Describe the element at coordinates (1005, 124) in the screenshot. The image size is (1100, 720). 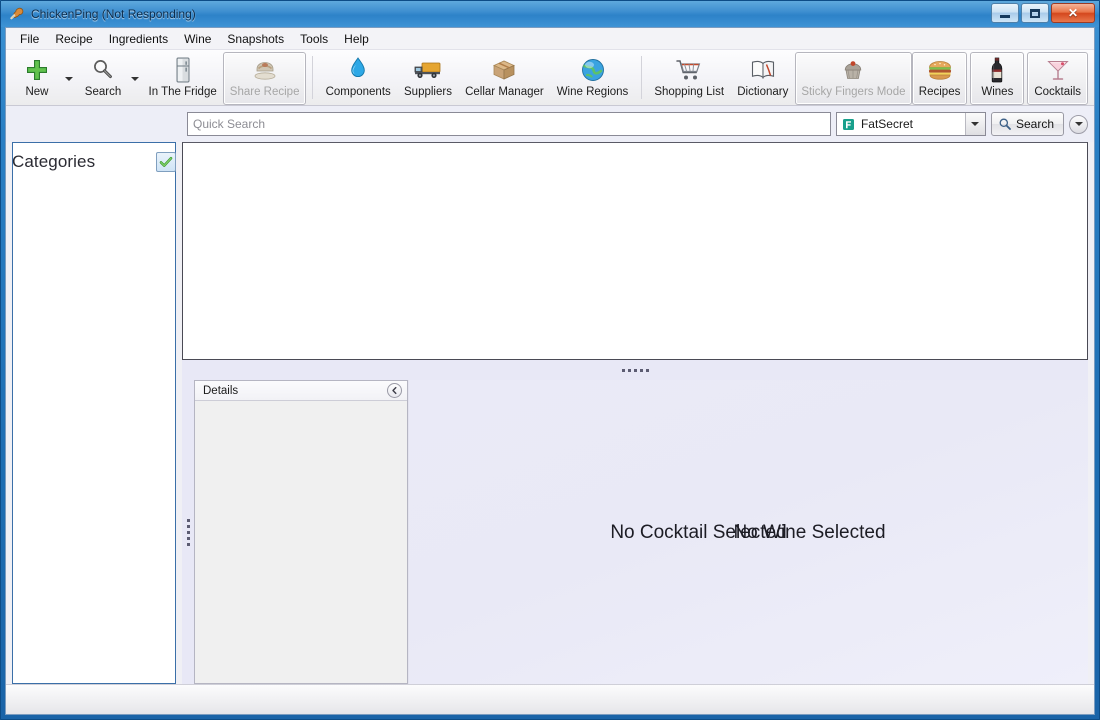
I see `magnifier-icon` at that location.